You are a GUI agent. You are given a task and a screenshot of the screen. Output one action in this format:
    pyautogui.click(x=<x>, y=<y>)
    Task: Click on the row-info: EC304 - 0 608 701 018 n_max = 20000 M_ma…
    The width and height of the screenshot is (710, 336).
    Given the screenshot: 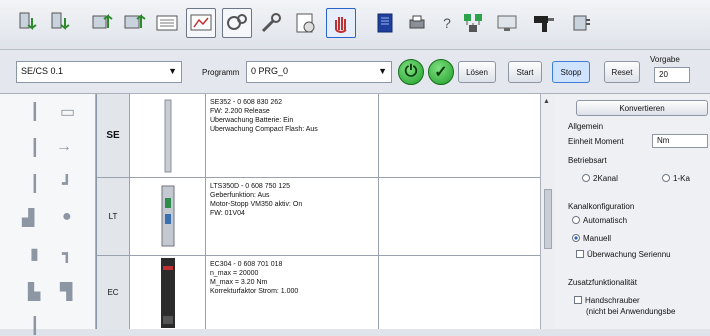 What is the action you would take?
    pyautogui.click(x=295, y=278)
    